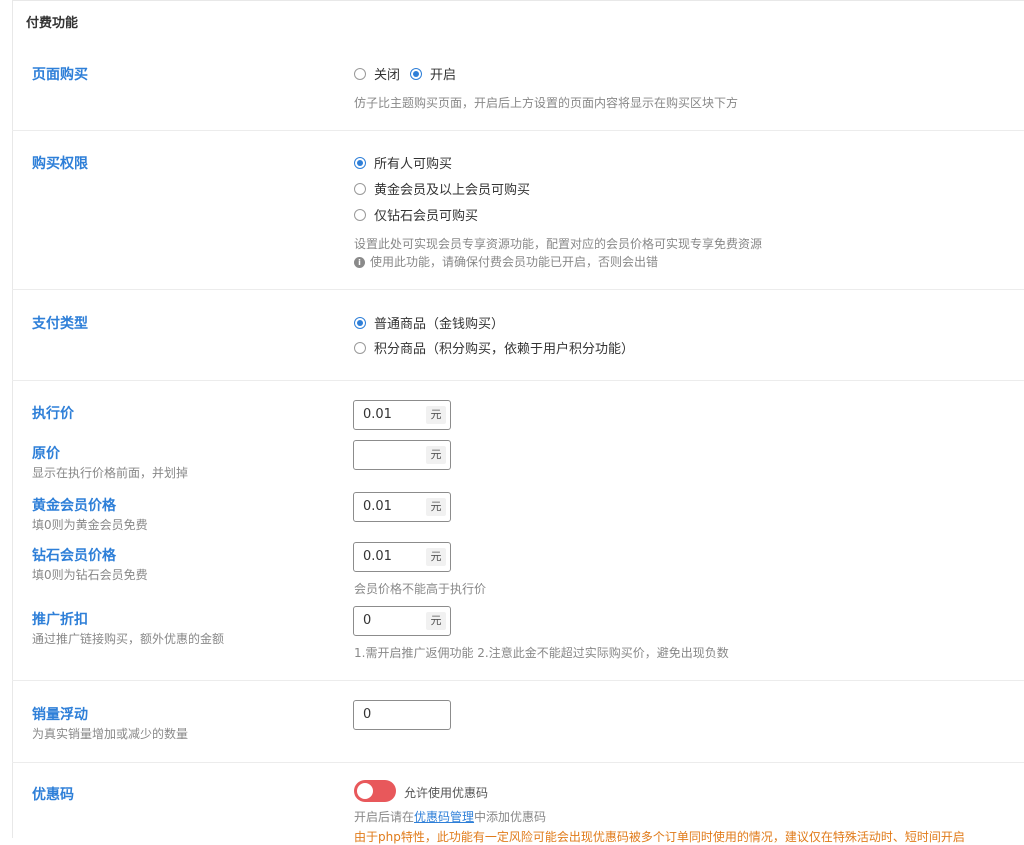  Describe the element at coordinates (359, 262) in the screenshot. I see `info-icon: i` at that location.